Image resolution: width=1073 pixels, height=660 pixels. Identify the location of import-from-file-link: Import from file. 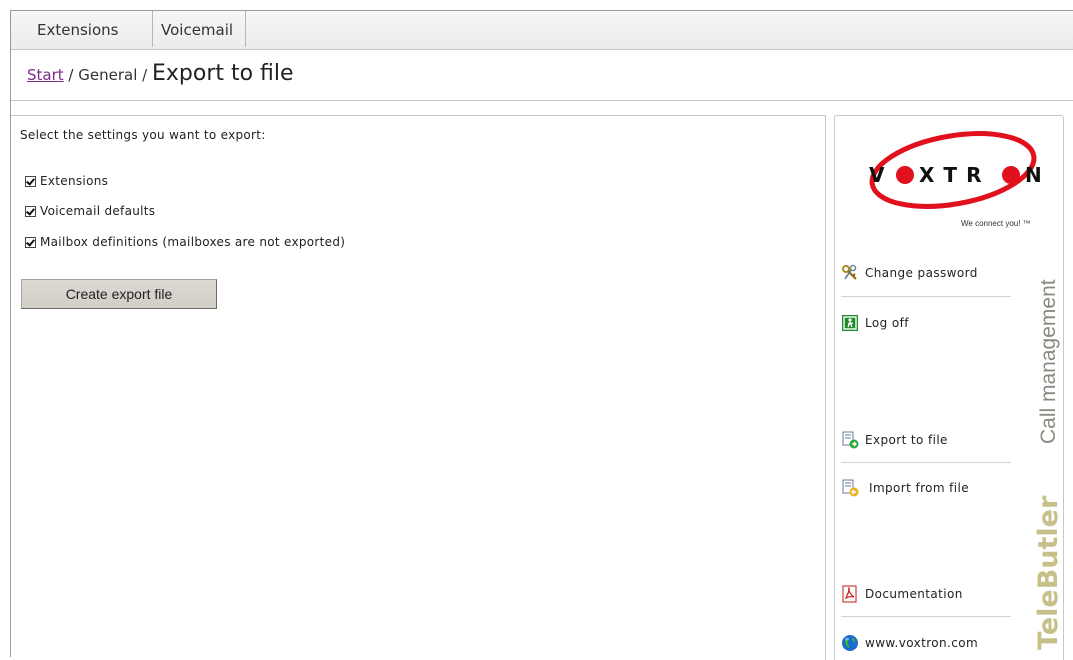
(926, 488).